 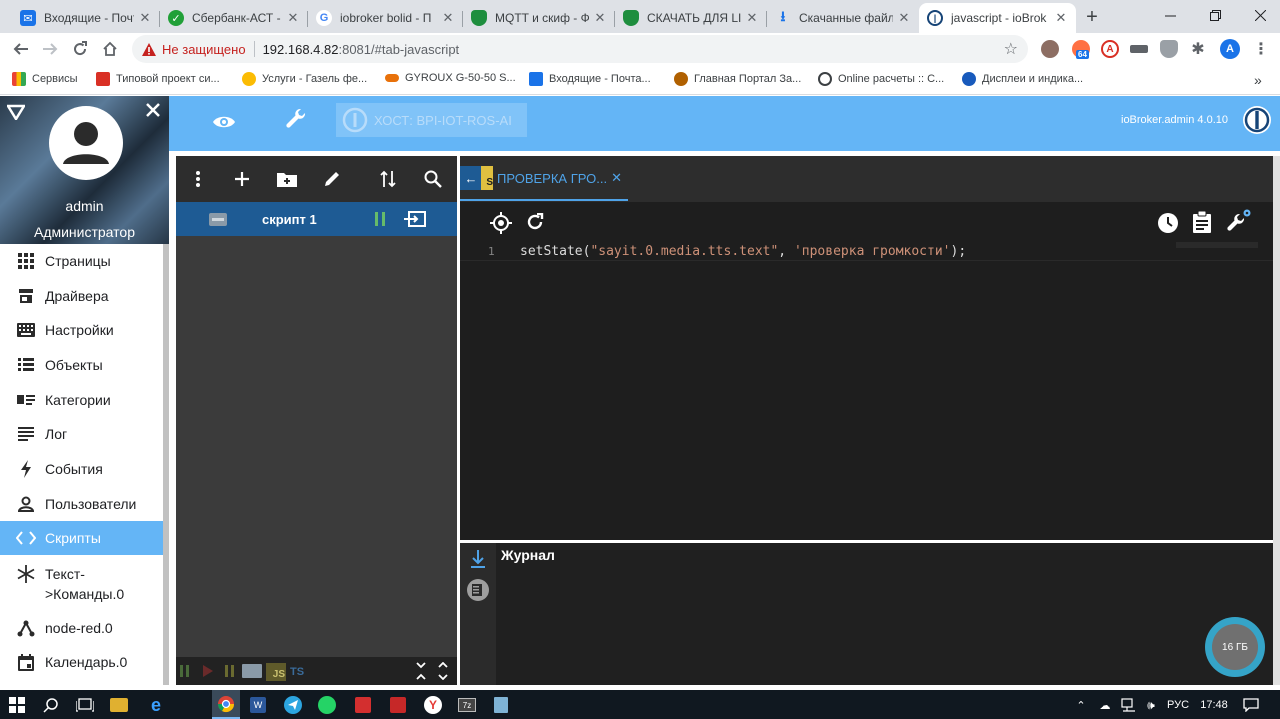 What do you see at coordinates (415, 219) in the screenshot?
I see `open-script-button` at bounding box center [415, 219].